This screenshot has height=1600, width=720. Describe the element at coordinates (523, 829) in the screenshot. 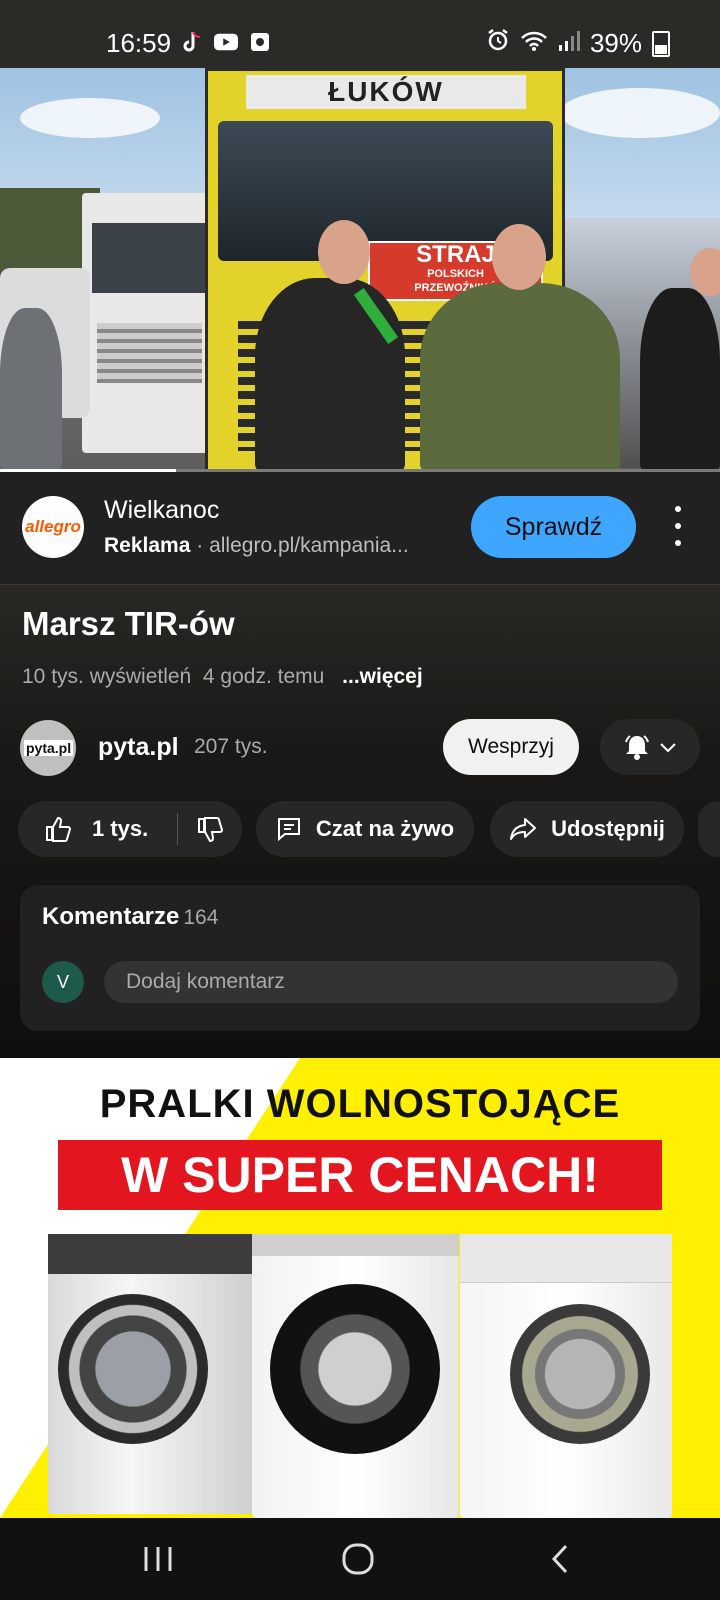

I see `share-icon` at that location.